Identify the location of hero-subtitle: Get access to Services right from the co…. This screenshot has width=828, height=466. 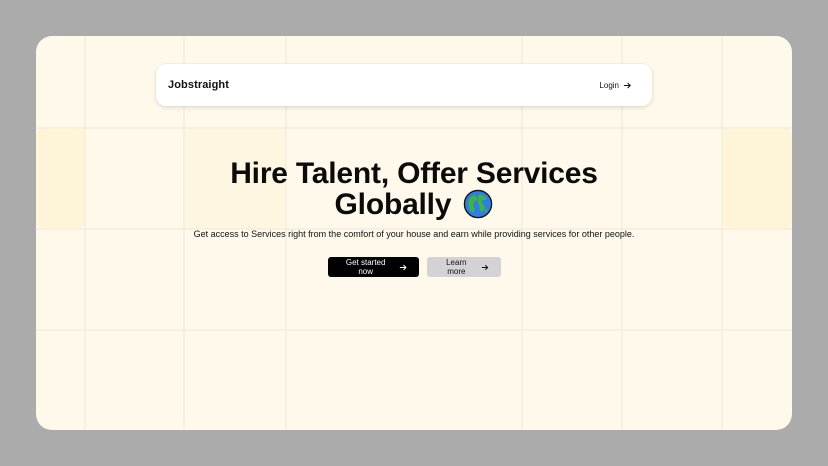
(414, 234).